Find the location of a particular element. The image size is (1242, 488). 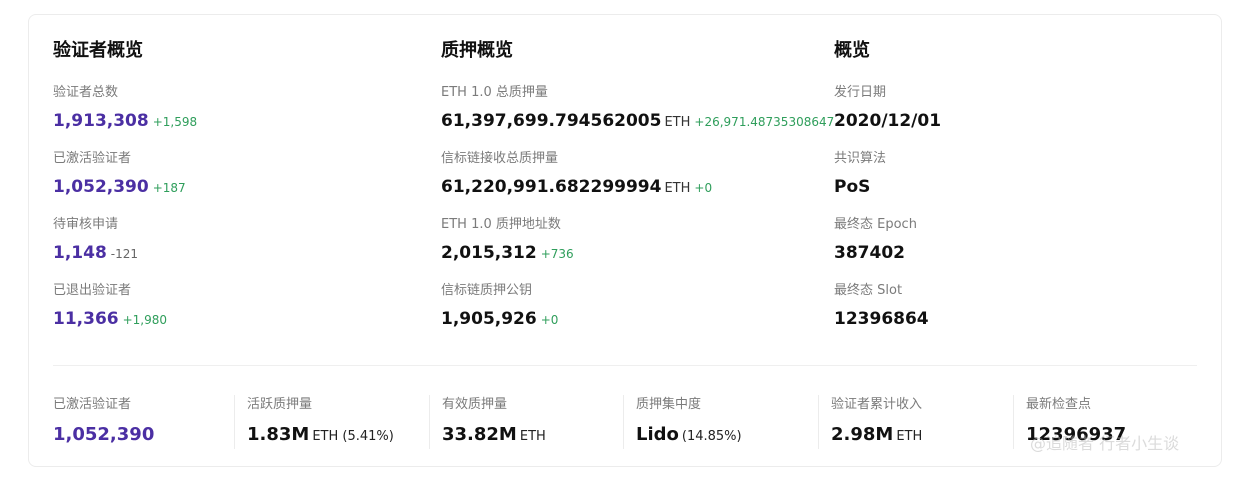

stat-value: PoS is located at coordinates (852, 187).